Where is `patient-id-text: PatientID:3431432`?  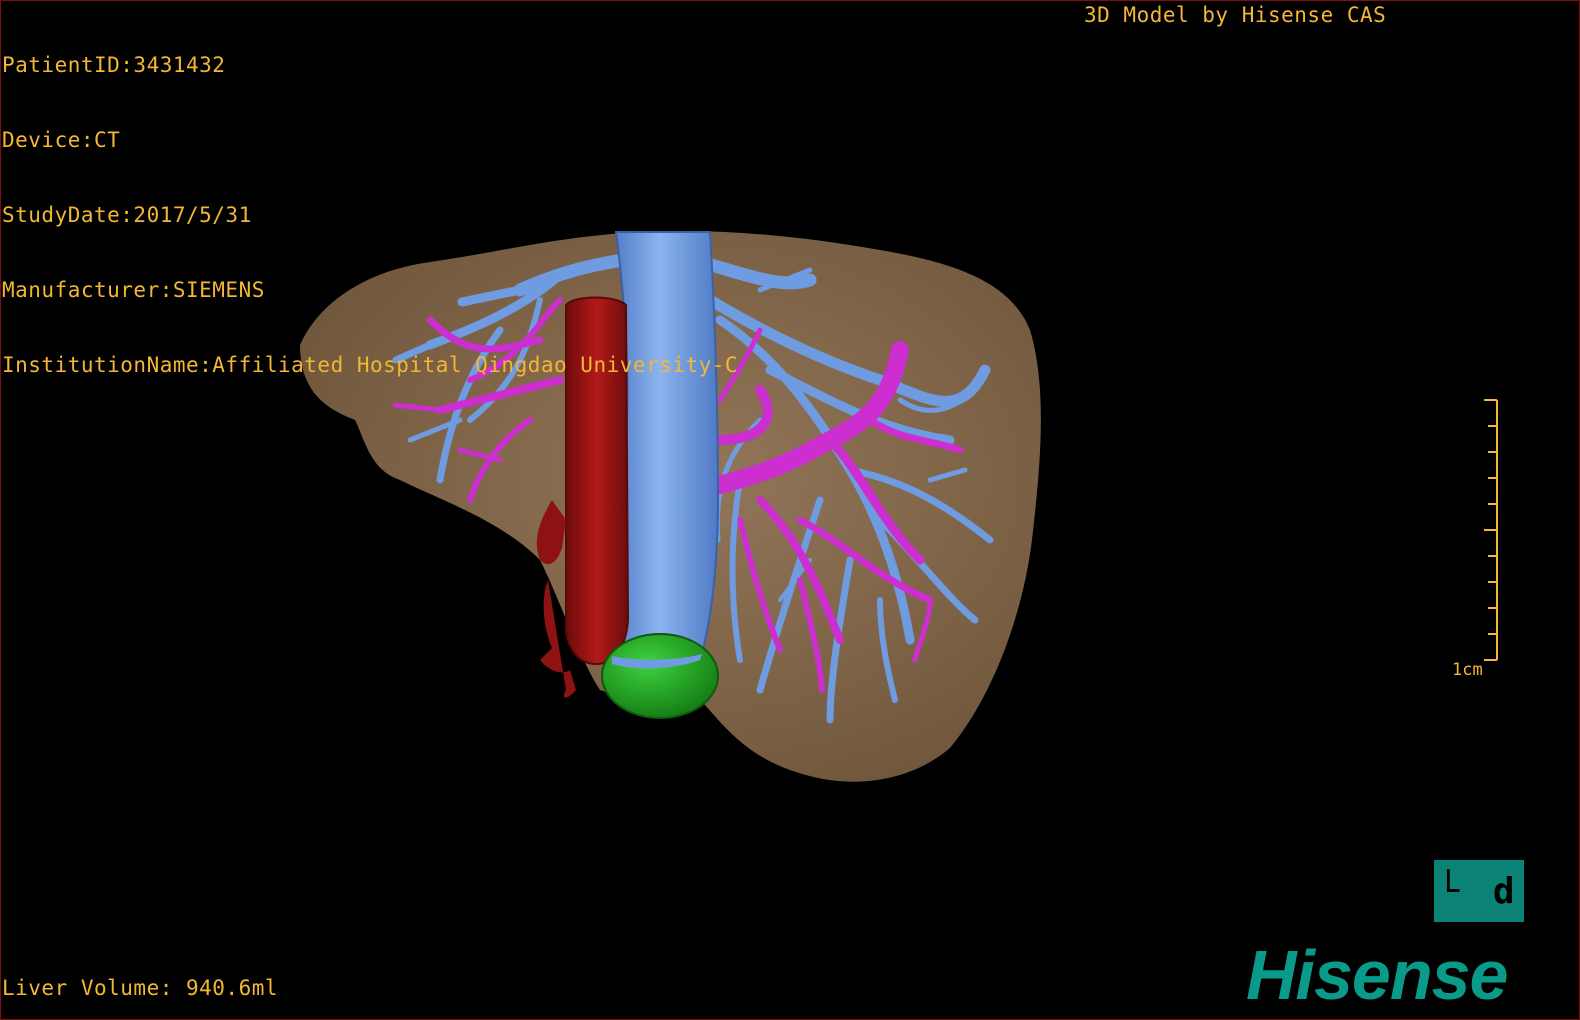
patient-id-text: PatientID:3431432 is located at coordinates (114, 65).